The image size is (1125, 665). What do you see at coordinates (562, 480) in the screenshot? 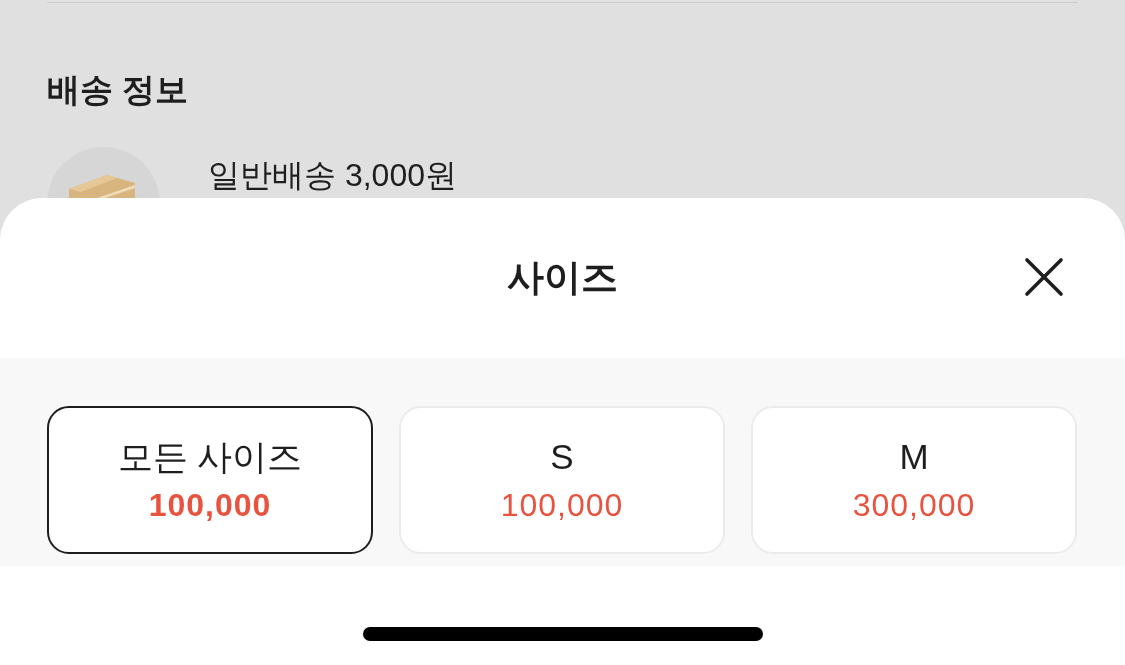
I see `size-option: S 100,000` at bounding box center [562, 480].